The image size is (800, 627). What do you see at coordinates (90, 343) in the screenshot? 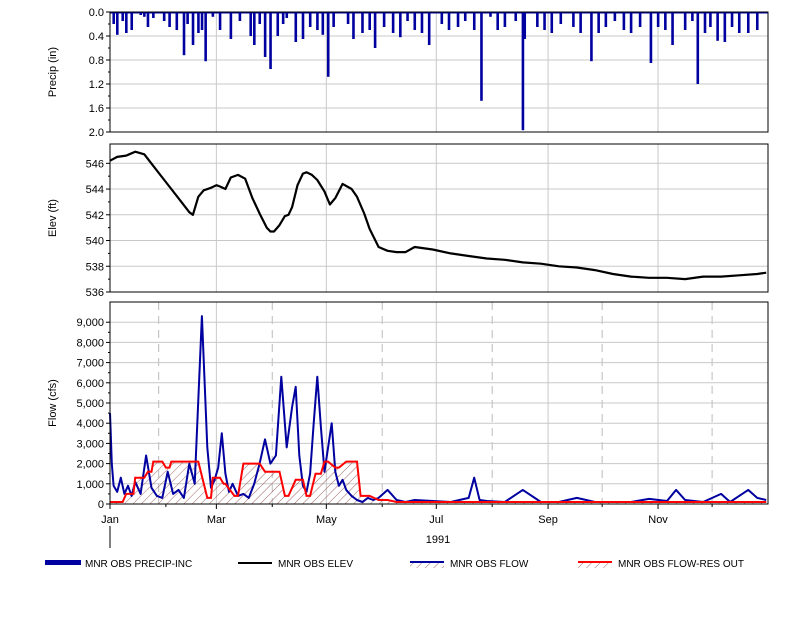
I see `y-tick-label: 8,000` at bounding box center [90, 343].